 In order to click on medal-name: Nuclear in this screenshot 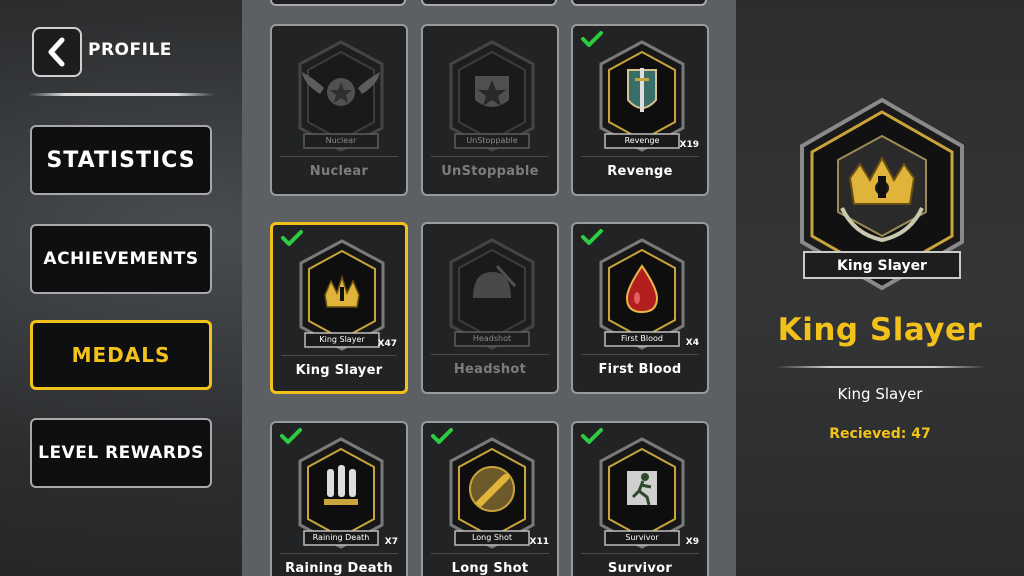, I will do `click(339, 171)`.